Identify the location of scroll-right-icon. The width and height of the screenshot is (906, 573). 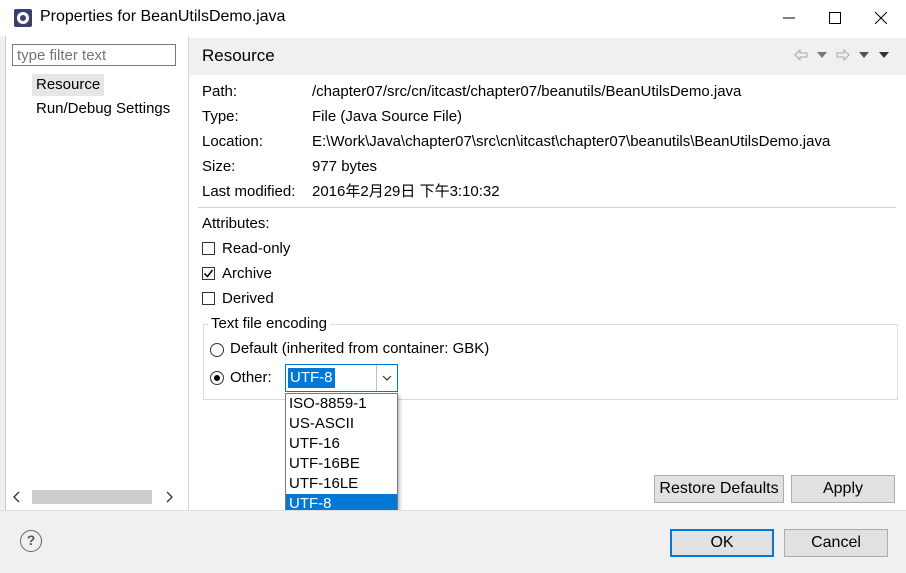
(169, 497).